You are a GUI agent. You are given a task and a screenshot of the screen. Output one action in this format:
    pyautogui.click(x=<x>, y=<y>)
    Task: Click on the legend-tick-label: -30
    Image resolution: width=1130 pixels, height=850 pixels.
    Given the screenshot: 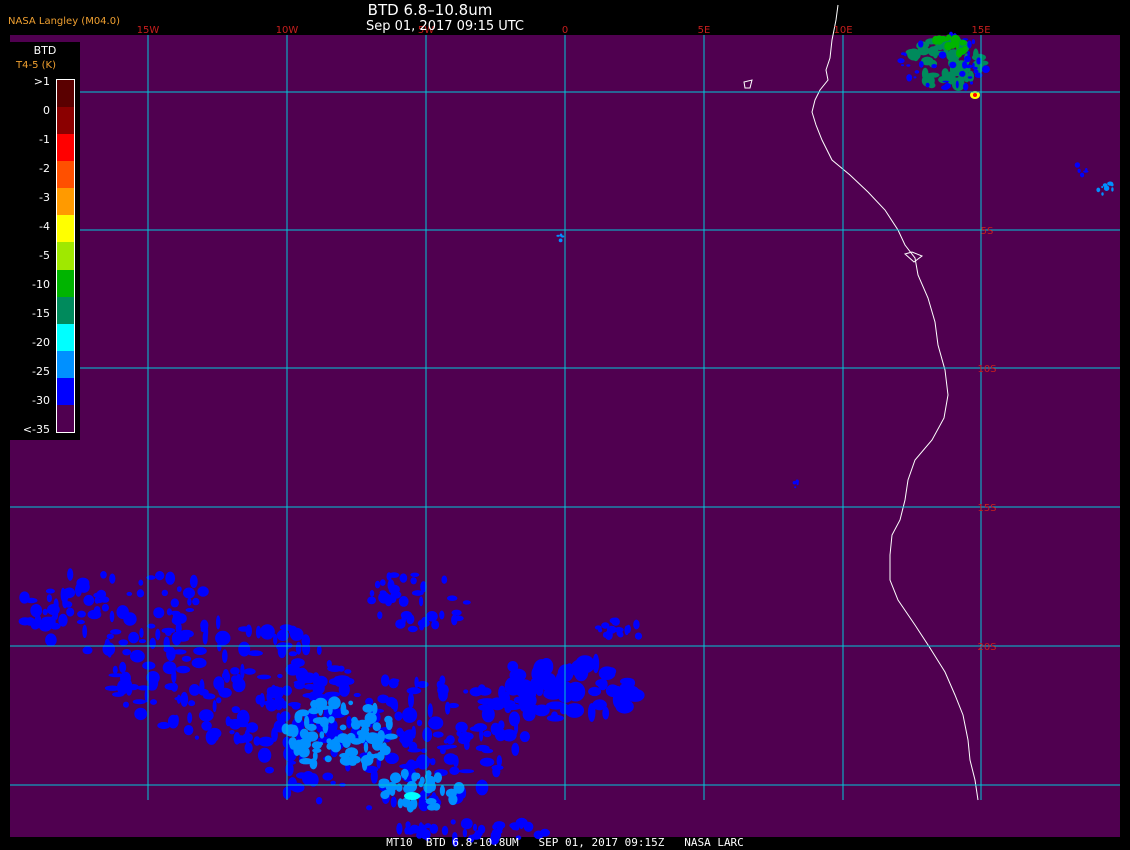 What is the action you would take?
    pyautogui.click(x=41, y=400)
    